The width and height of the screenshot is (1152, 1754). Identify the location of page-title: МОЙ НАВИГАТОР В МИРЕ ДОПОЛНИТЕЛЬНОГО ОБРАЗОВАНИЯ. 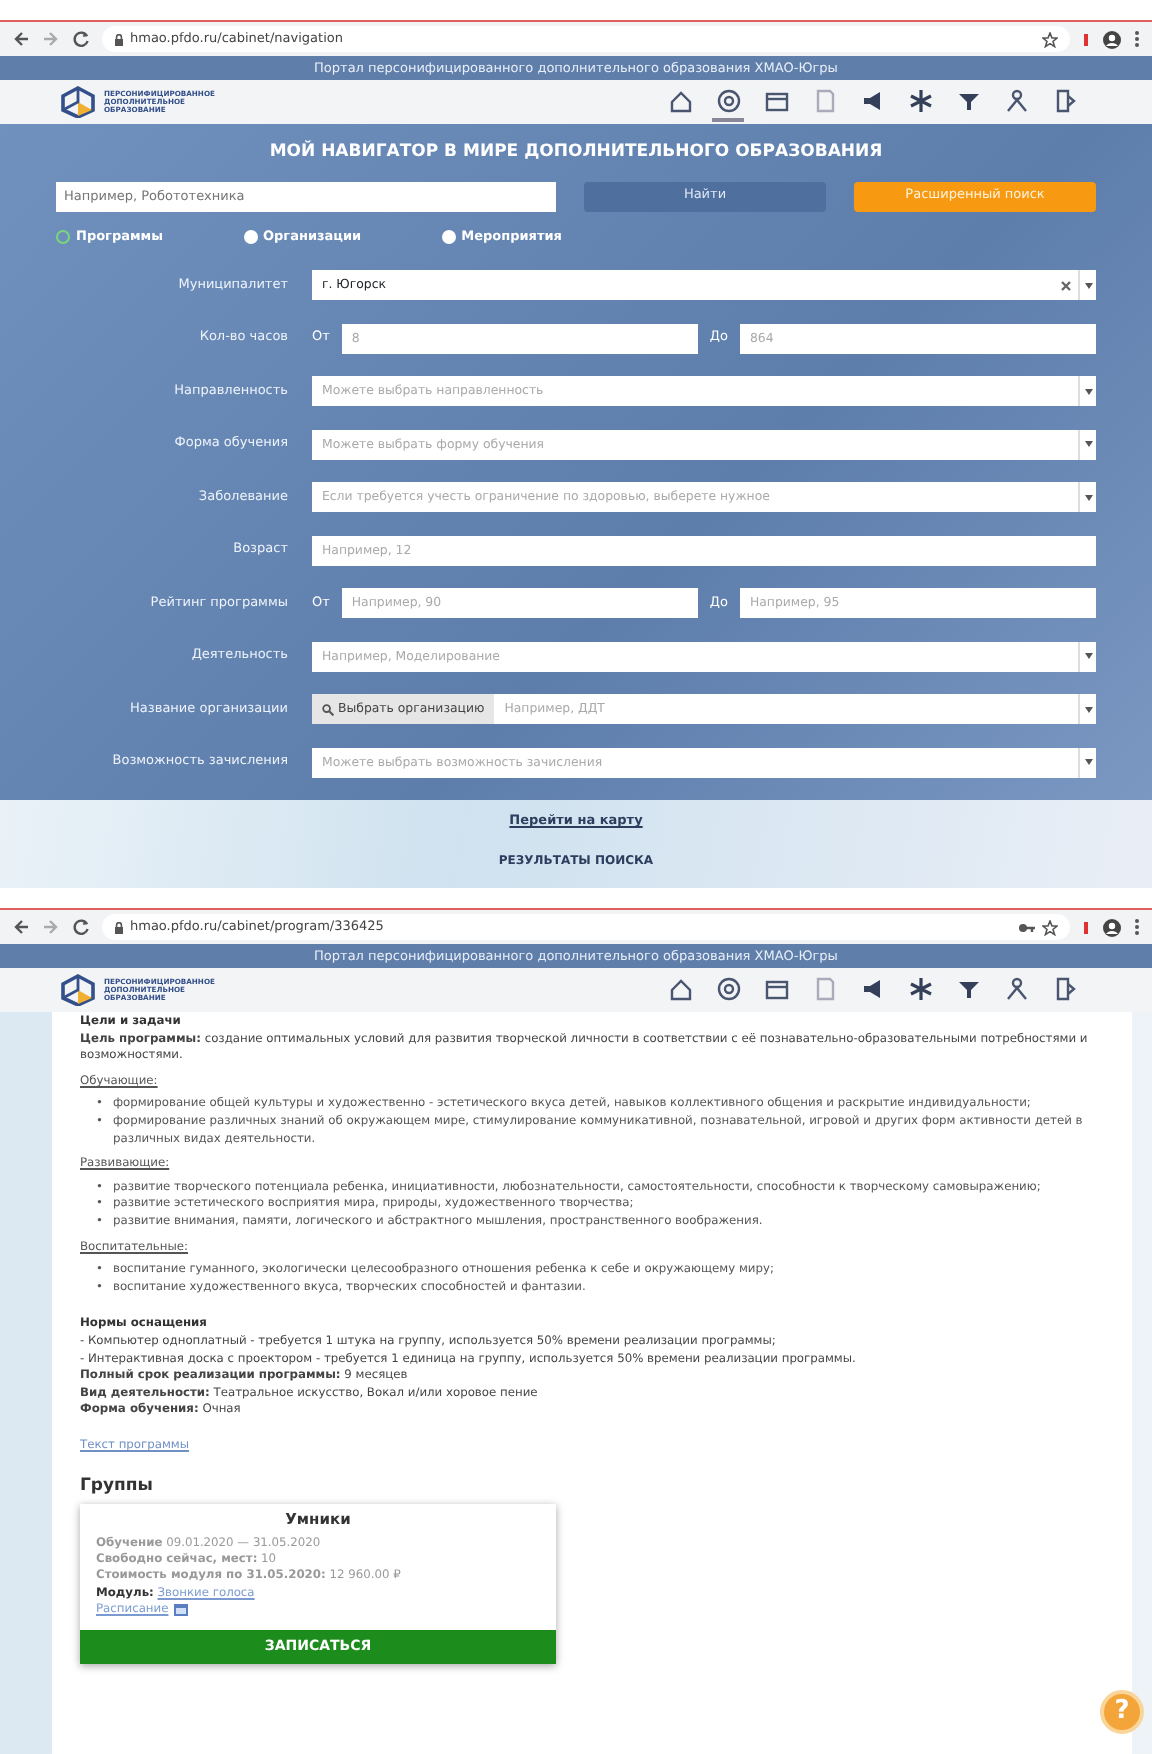
(576, 153).